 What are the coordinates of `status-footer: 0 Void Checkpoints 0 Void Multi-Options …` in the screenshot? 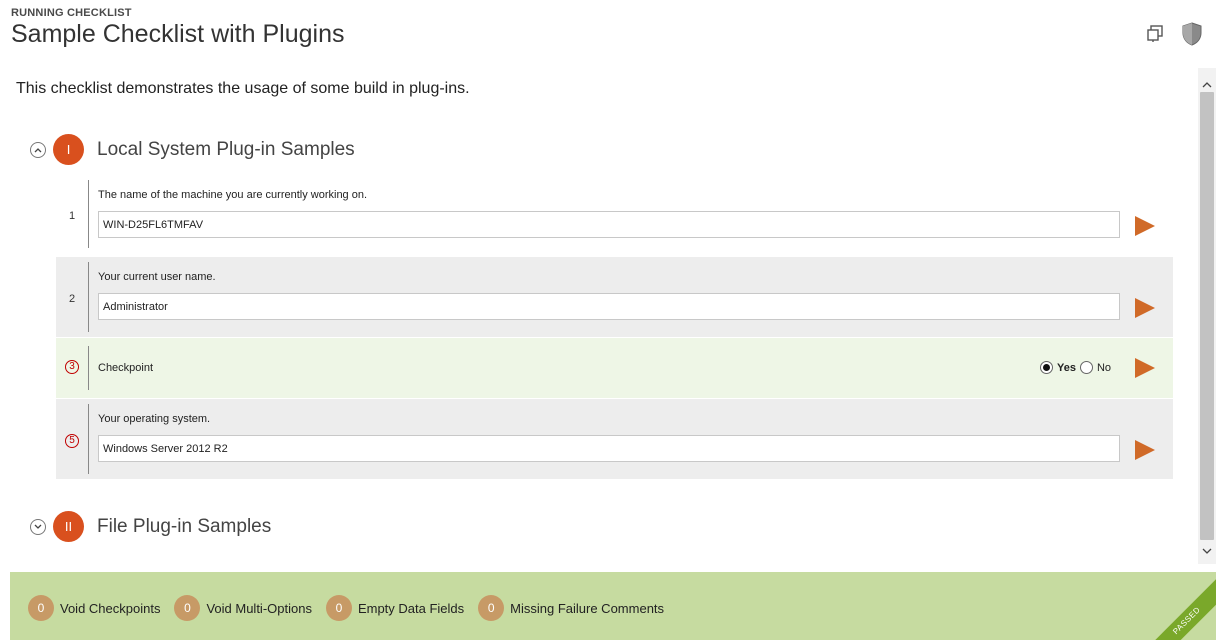 It's located at (613, 606).